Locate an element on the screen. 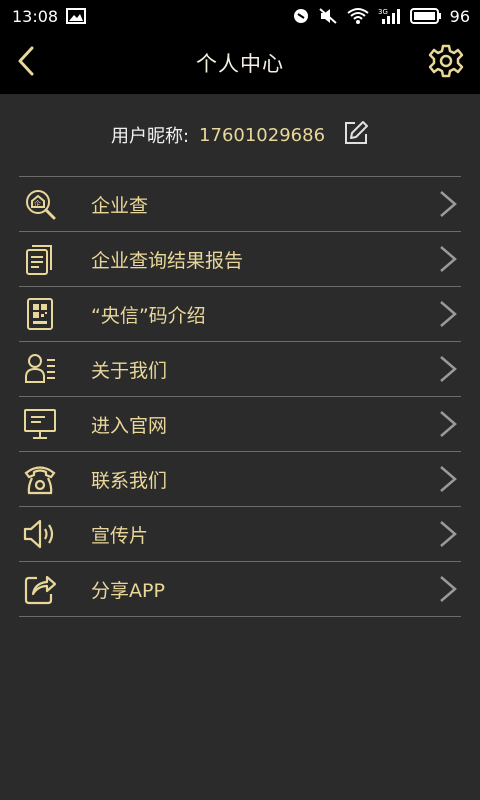 This screenshot has height=800, width=480. svg-text: 3G is located at coordinates (383, 12).